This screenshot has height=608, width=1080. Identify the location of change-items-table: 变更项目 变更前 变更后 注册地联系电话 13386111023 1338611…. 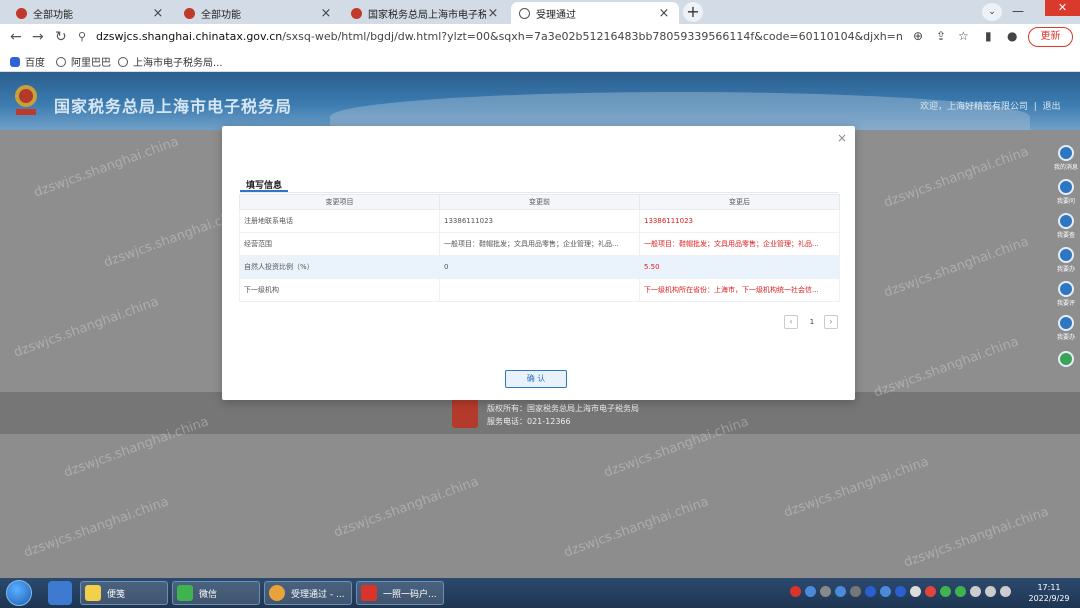
(539, 248).